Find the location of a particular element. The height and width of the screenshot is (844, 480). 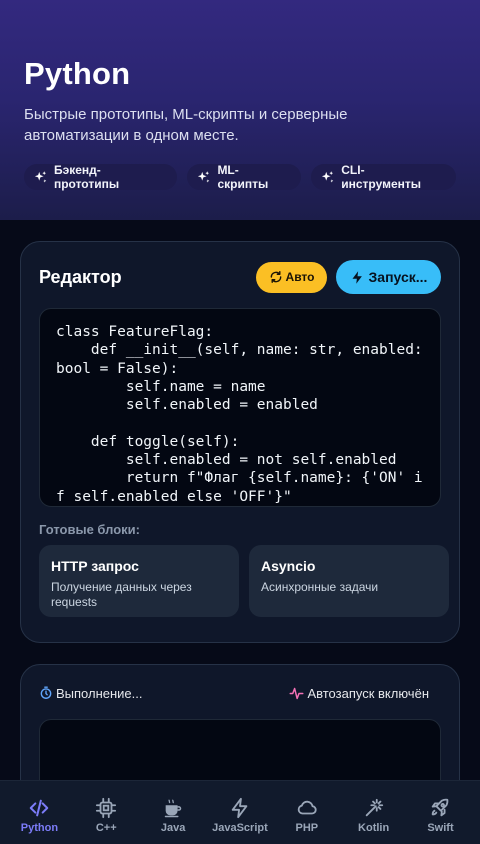

auto-button-label: Авто is located at coordinates (300, 277).